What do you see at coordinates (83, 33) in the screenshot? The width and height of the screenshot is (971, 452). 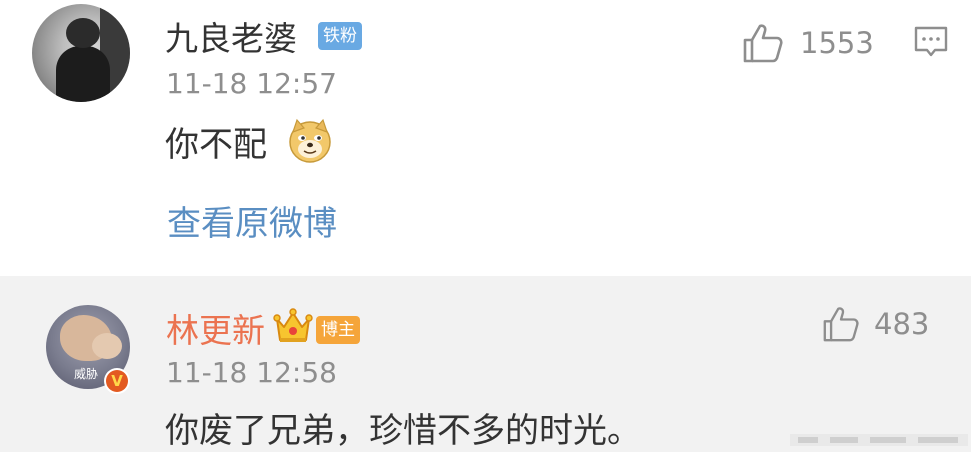 I see `avatar-figure-head` at bounding box center [83, 33].